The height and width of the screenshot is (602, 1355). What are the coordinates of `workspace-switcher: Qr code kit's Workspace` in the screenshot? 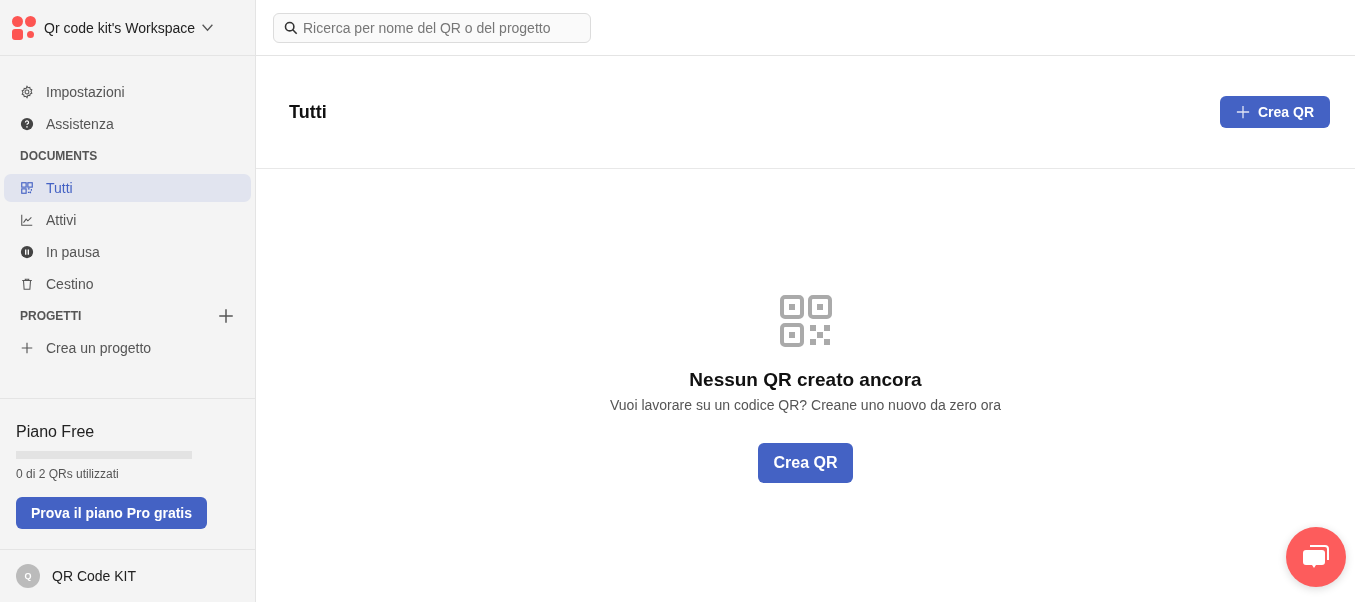 It's located at (129, 27).